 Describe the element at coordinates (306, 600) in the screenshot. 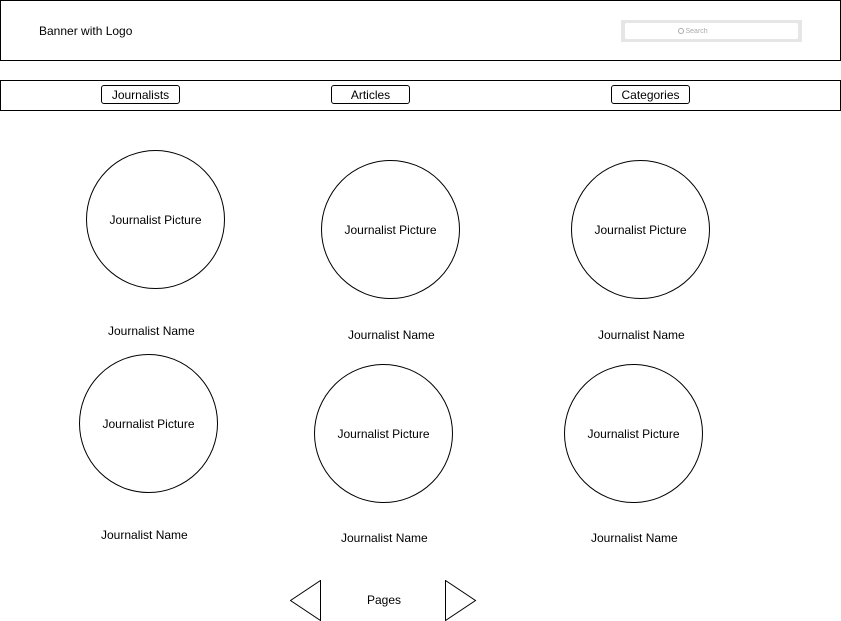

I see `previous-page-icon` at that location.